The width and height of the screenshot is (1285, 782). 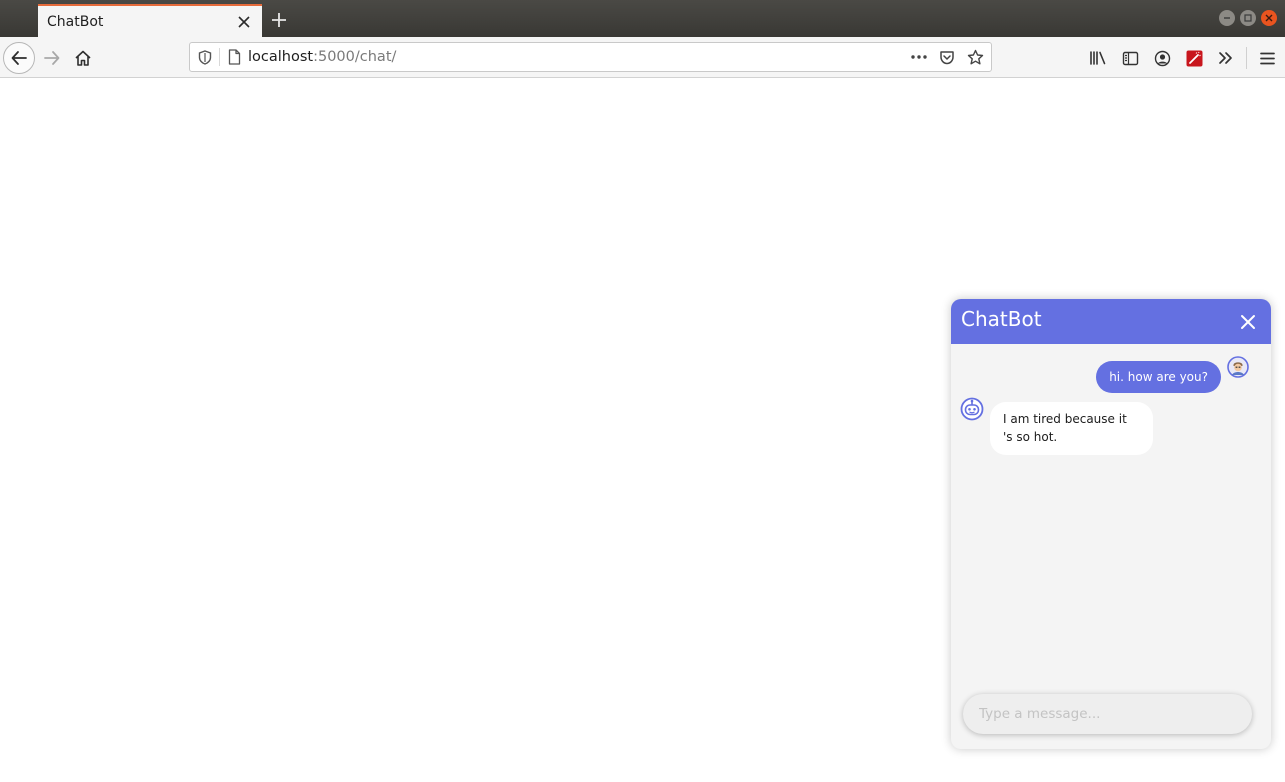 I want to click on url-bar: localhost:5000/chat/, so click(x=590, y=57).